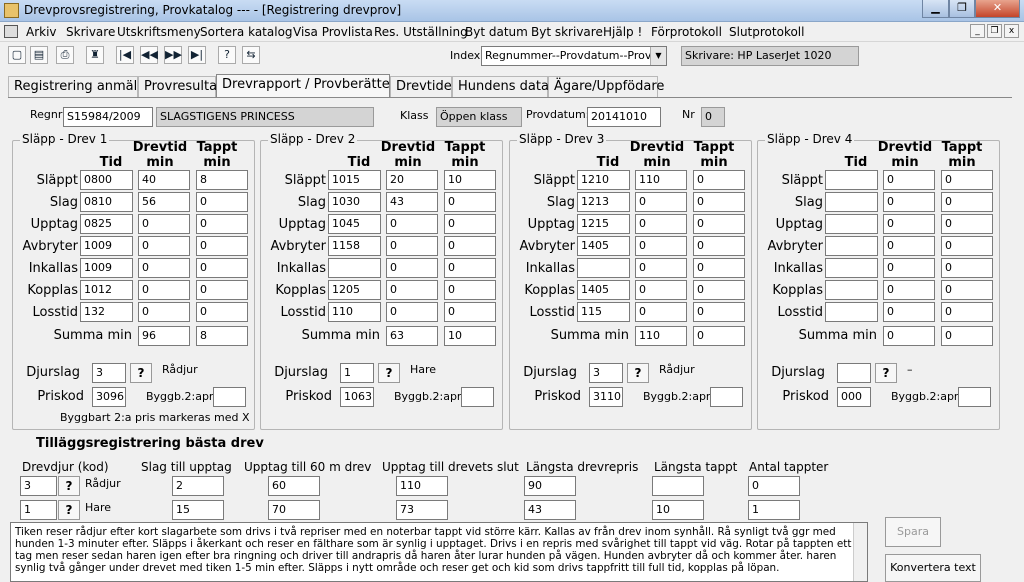  Describe the element at coordinates (774, 486) in the screenshot. I see `tillagg-value-5: 0` at that location.